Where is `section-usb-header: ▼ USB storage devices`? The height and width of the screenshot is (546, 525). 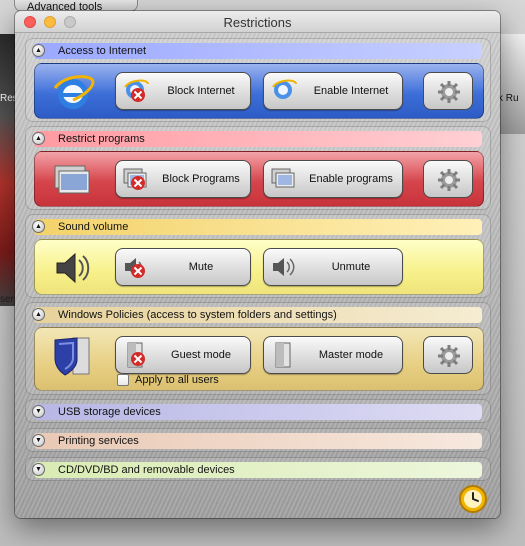
section-usb-header: ▼ USB storage devices is located at coordinates (257, 412).